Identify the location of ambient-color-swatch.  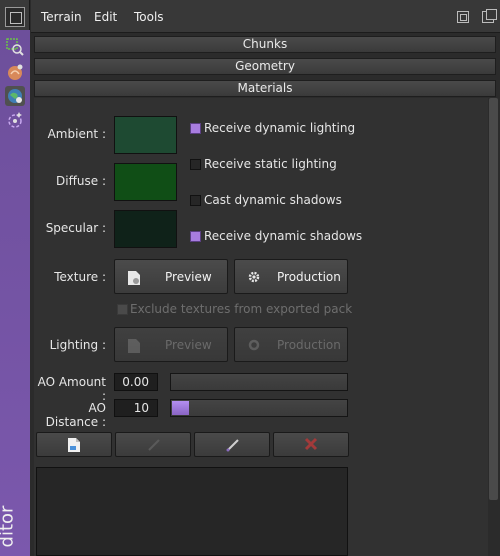
(145, 135).